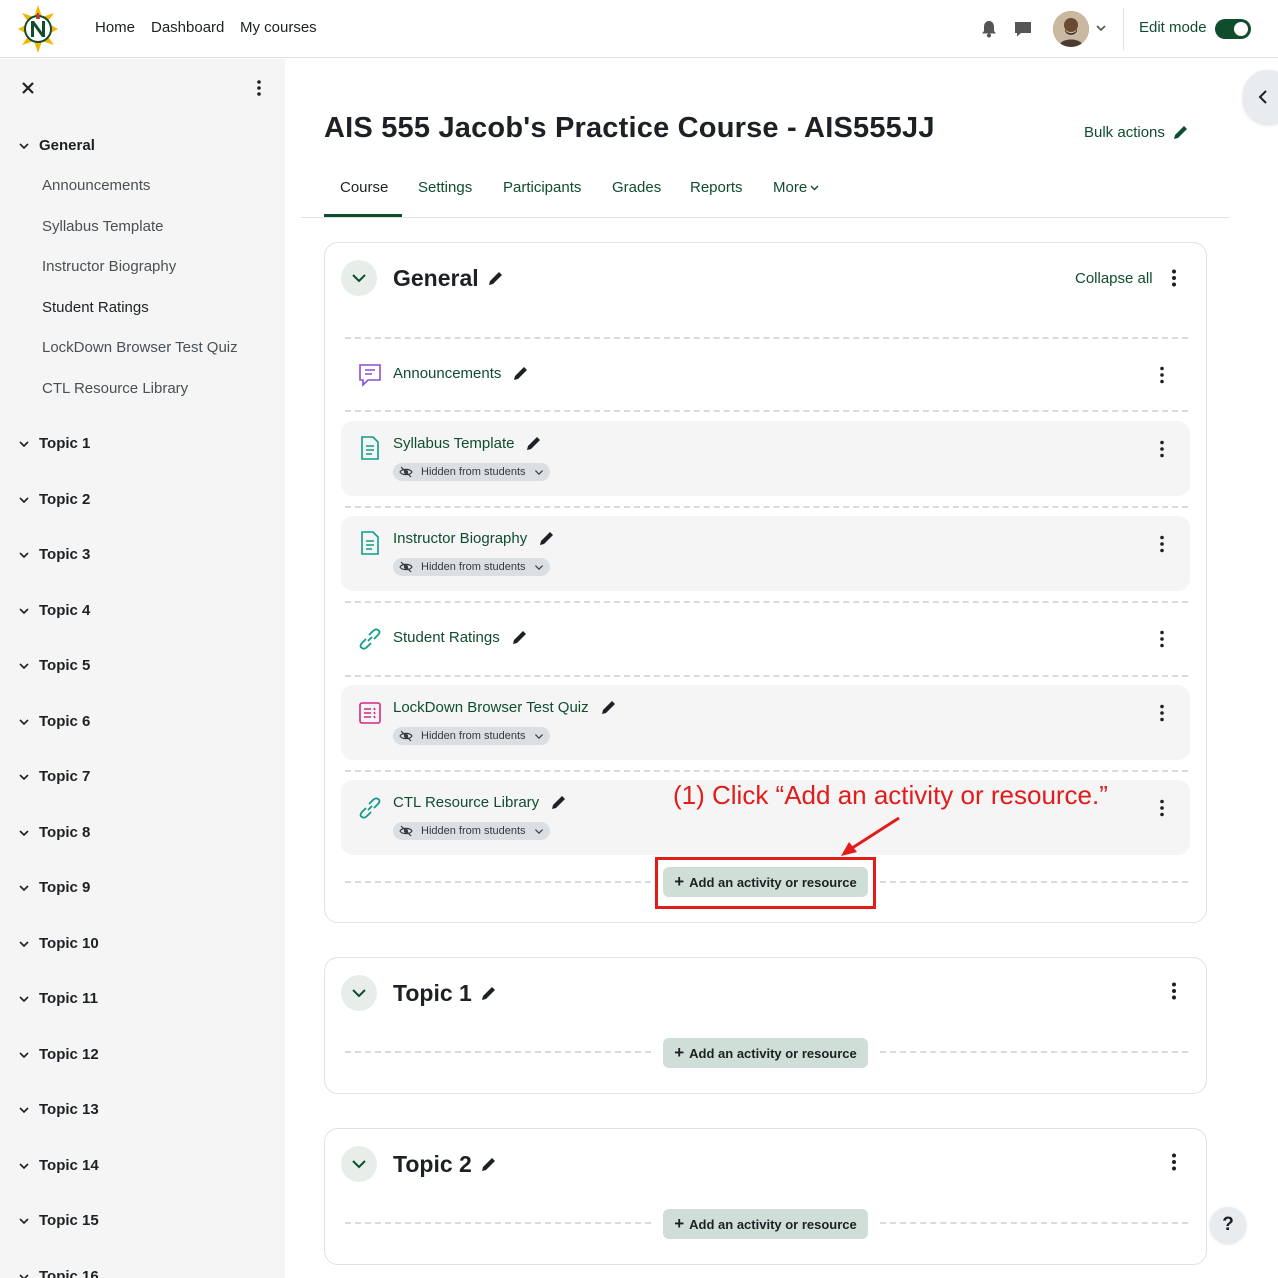  I want to click on activity-link: Announcements, so click(461, 373).